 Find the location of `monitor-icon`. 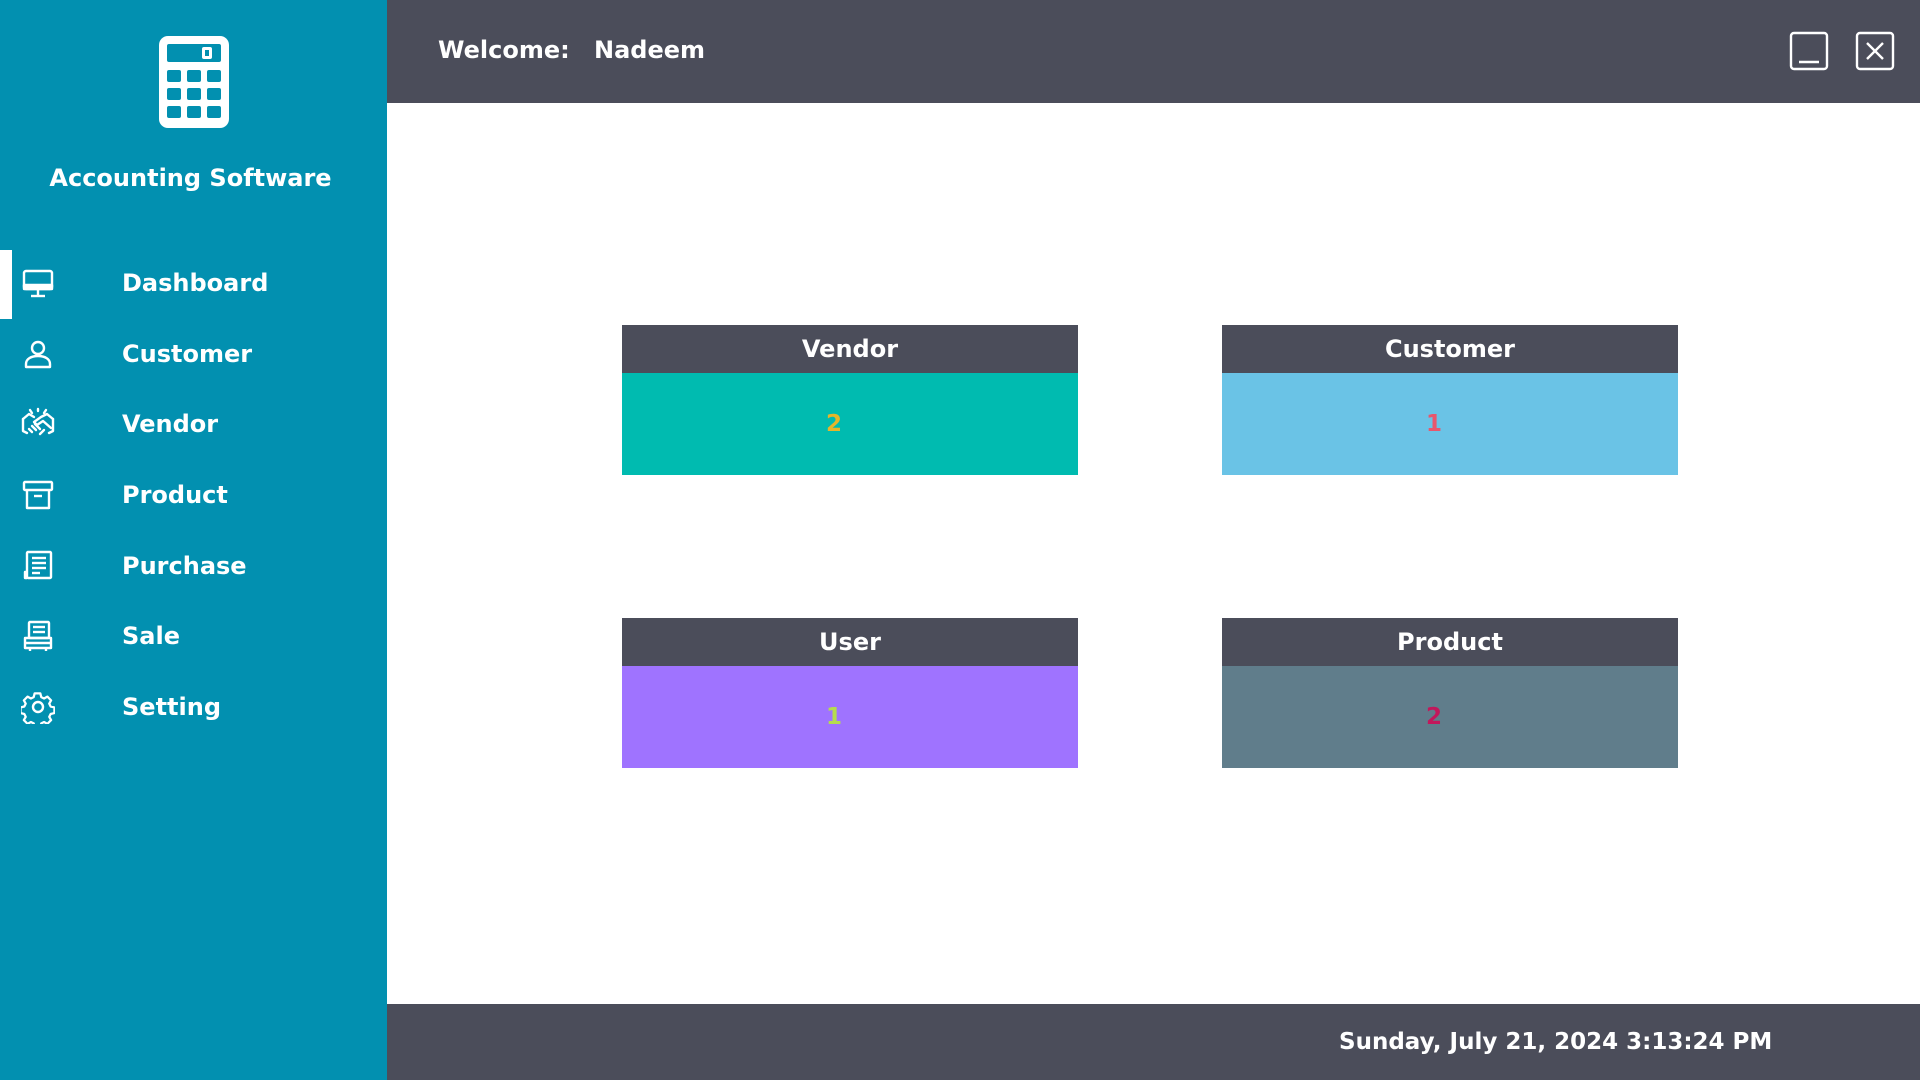

monitor-icon is located at coordinates (38, 283).